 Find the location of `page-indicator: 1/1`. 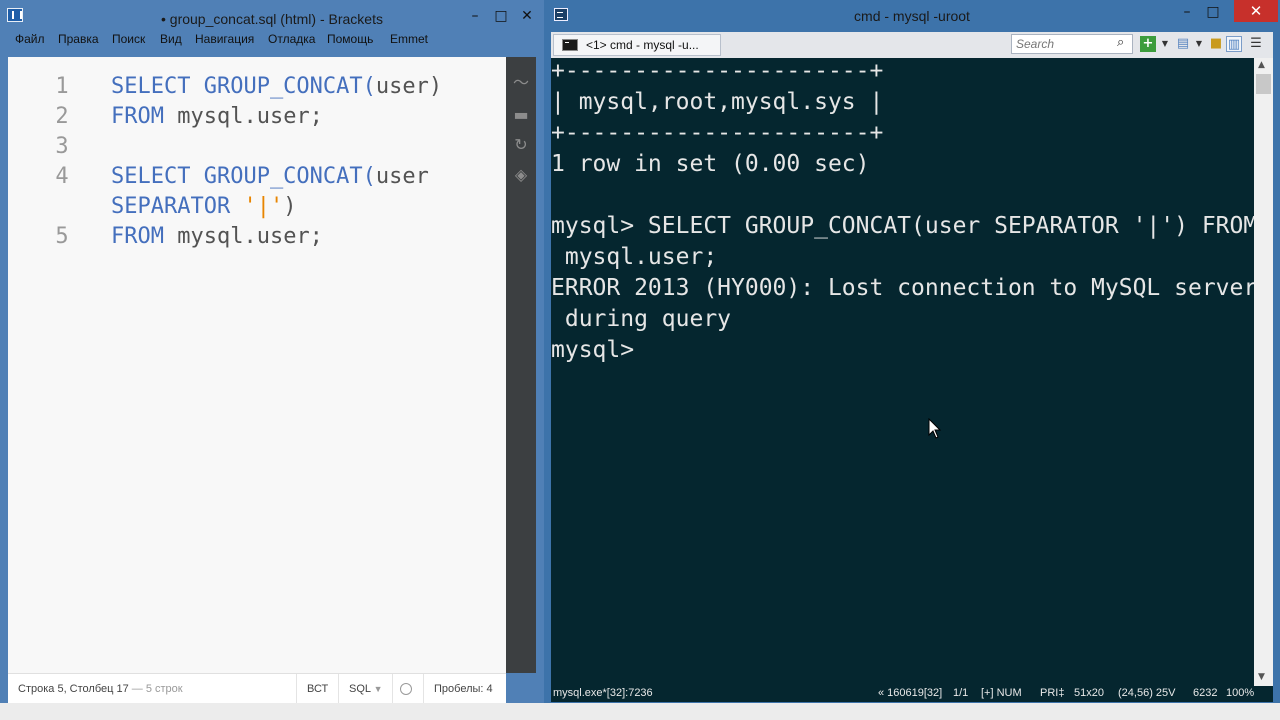

page-indicator: 1/1 is located at coordinates (961, 693).